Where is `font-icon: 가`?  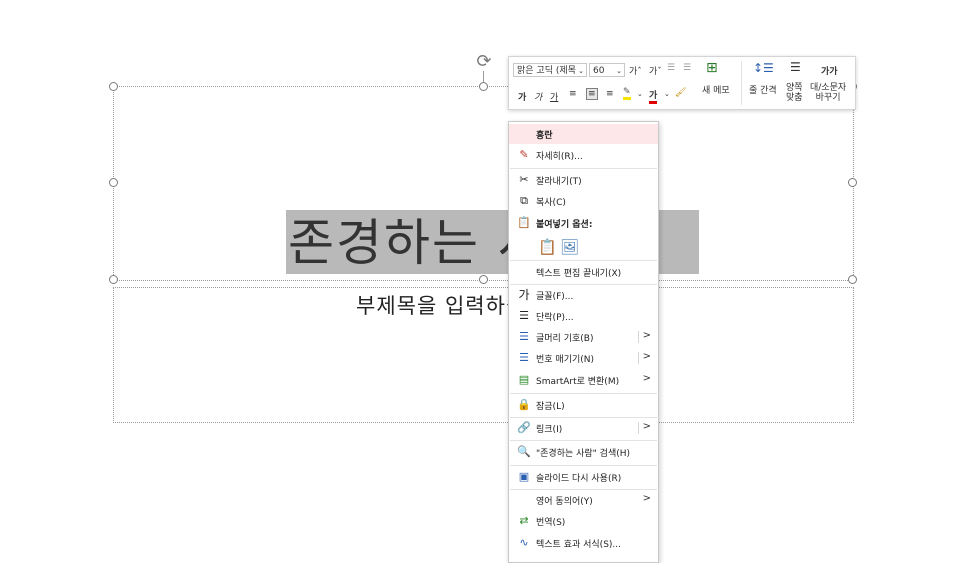
font-icon: 가 is located at coordinates (524, 295).